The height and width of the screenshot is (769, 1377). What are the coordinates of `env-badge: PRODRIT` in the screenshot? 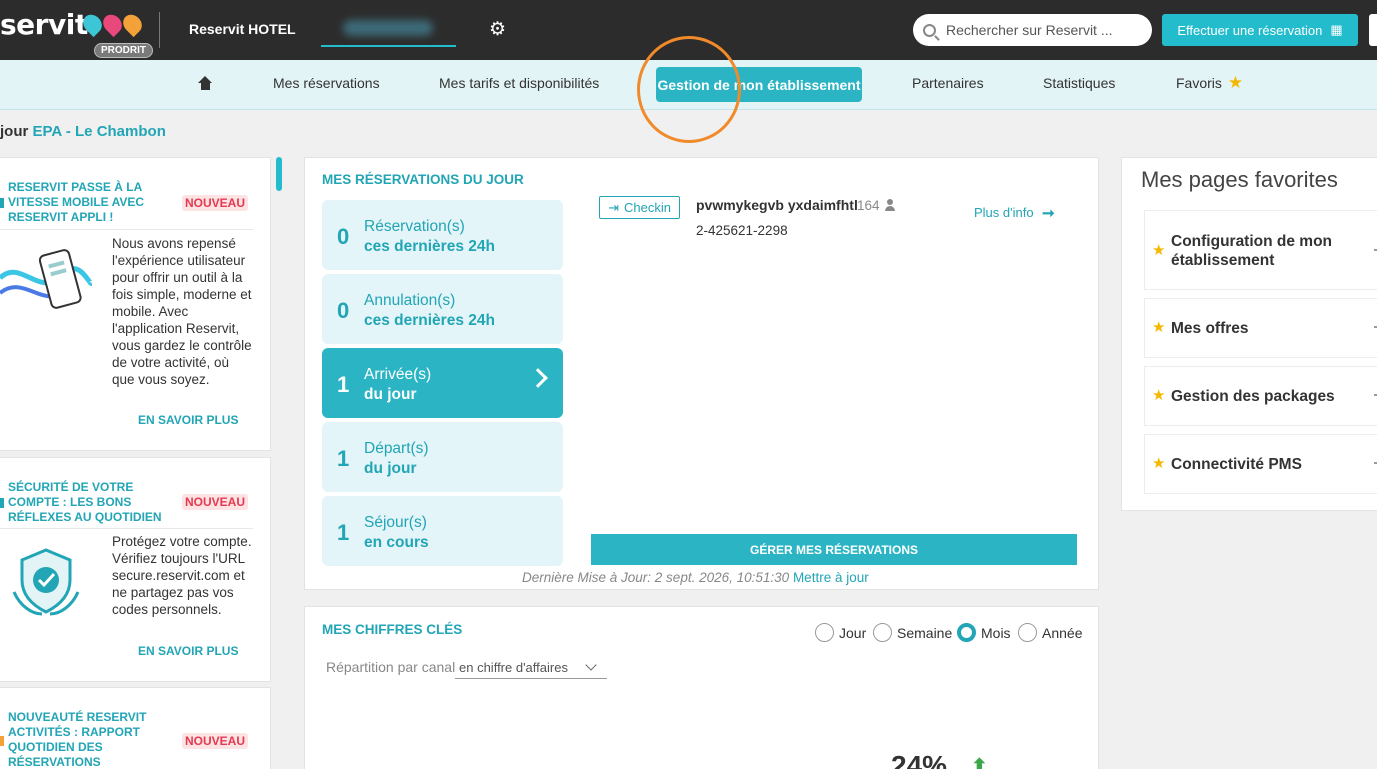 It's located at (123, 50).